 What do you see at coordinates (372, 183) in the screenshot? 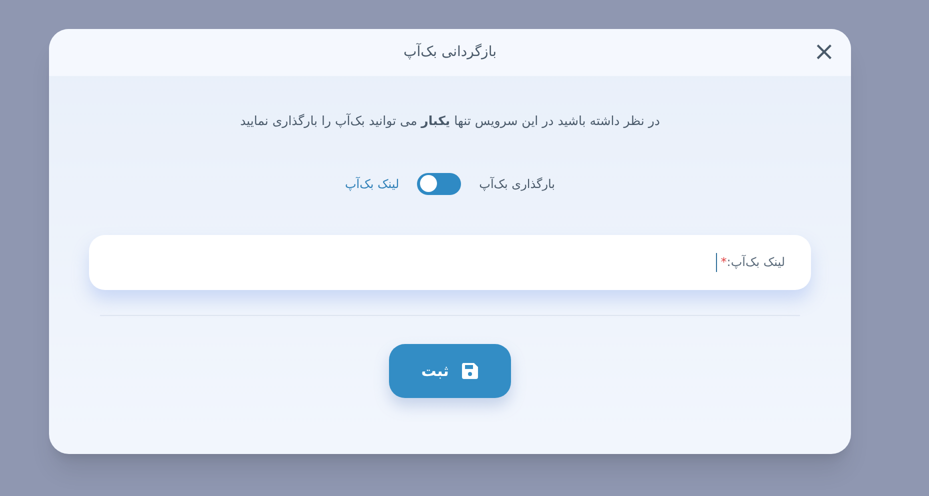
I see `switch-option: لینک بک‌آپ` at bounding box center [372, 183].